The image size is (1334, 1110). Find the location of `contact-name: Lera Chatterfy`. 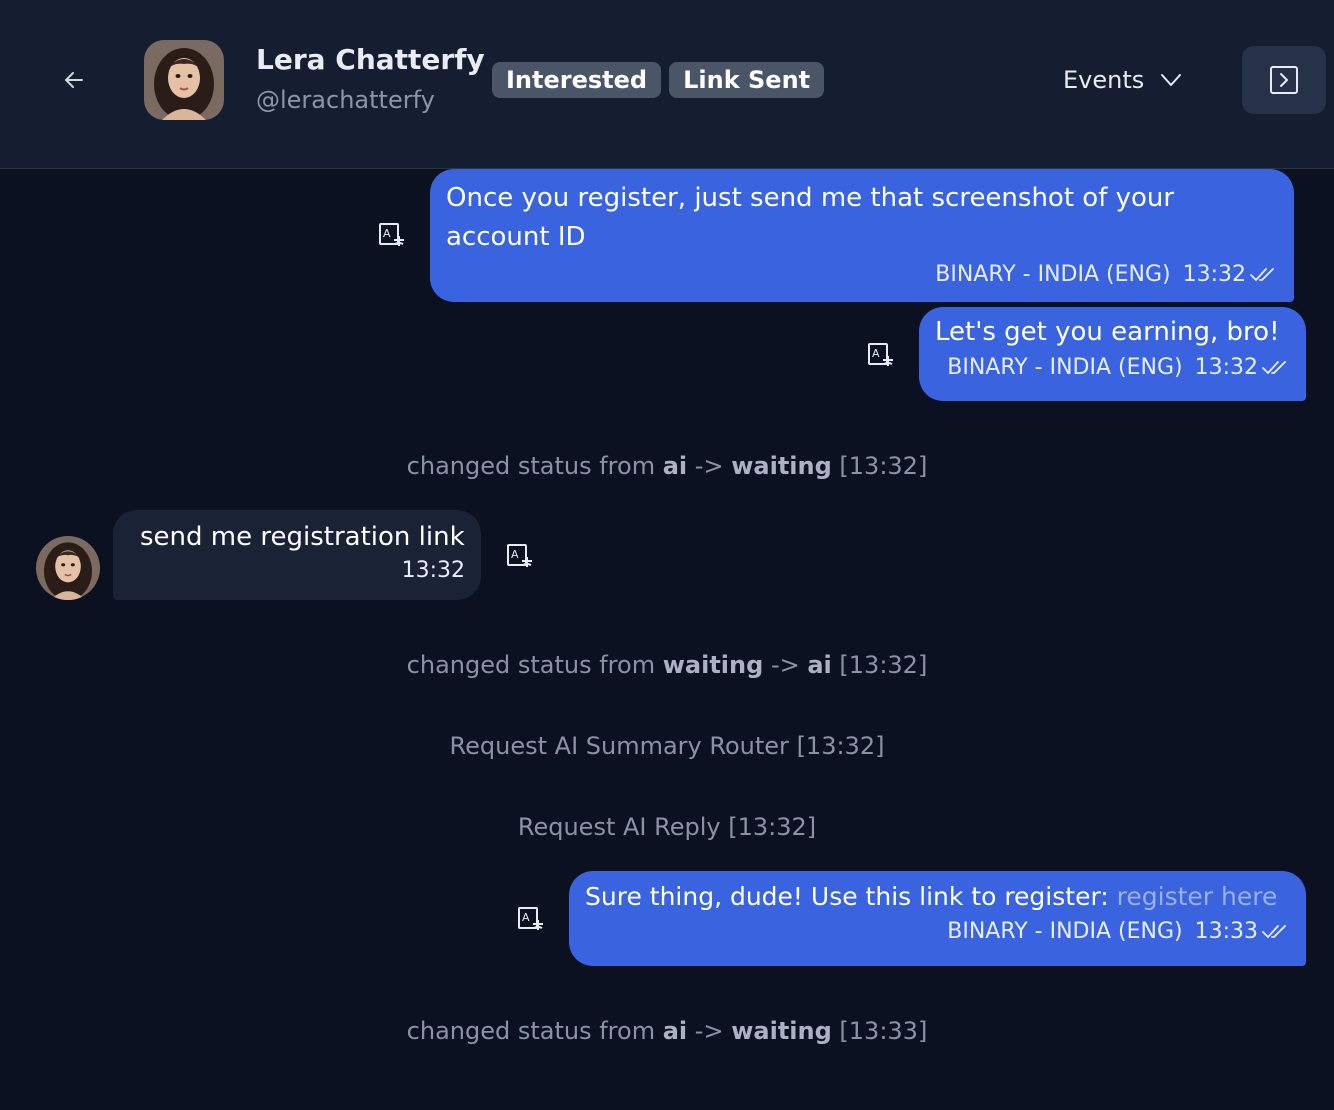

contact-name: Lera Chatterfy is located at coordinates (370, 59).